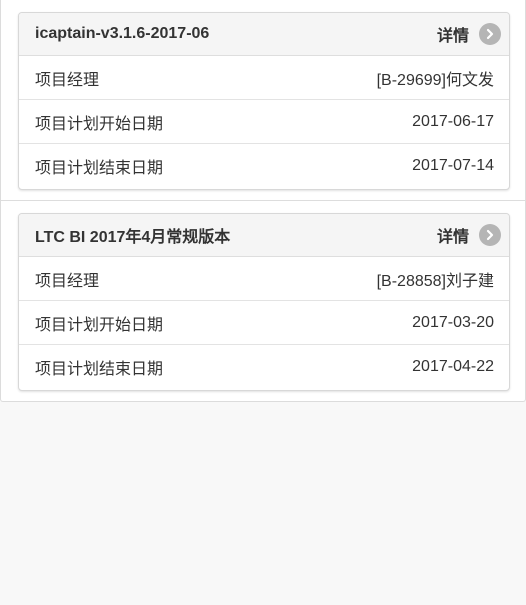 This screenshot has height=605, width=526. I want to click on project-title: icaptain-v3.1.6-2017-06, so click(122, 33).